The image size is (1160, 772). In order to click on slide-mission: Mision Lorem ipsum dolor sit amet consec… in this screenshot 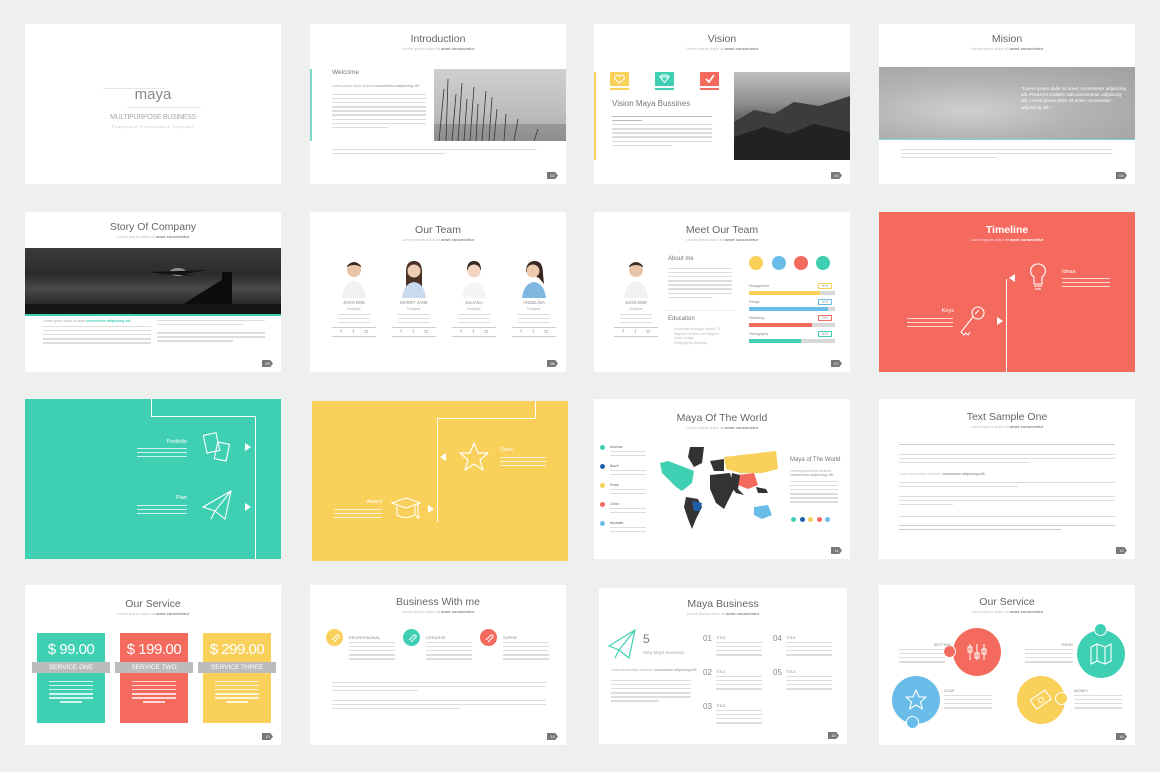, I will do `click(1007, 104)`.